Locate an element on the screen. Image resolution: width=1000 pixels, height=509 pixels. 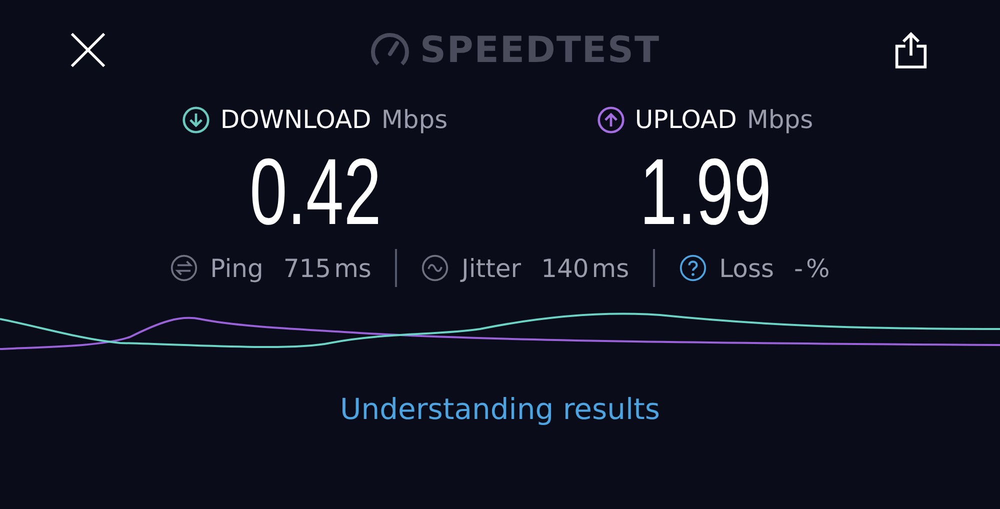
stat-label: Ping is located at coordinates (237, 268).